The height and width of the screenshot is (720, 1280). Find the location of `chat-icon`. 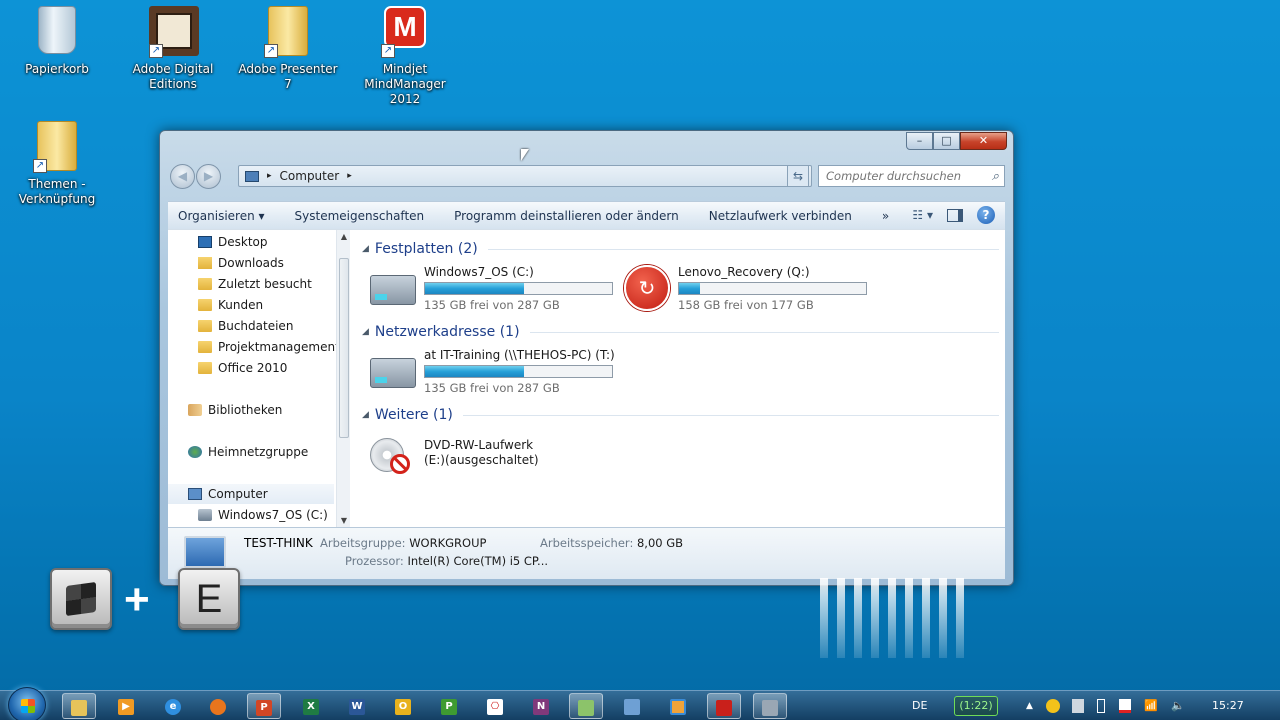

chat-icon is located at coordinates (678, 706).